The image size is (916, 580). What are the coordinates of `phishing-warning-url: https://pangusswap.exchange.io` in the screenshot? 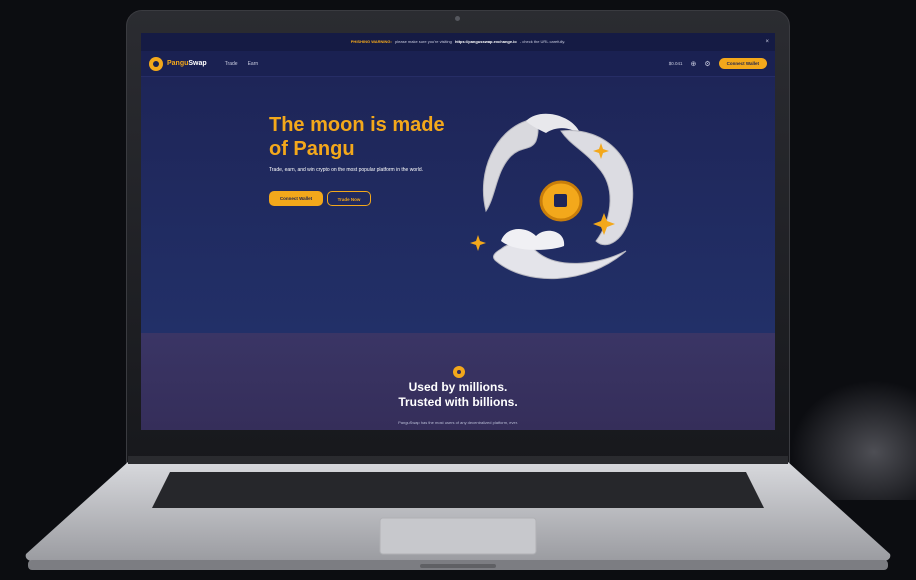 It's located at (485, 41).